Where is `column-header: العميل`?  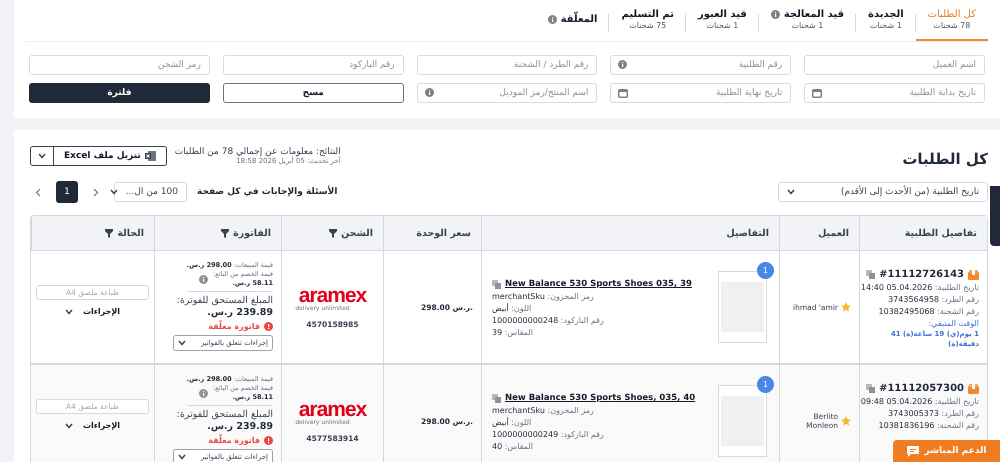 column-header: العميل is located at coordinates (819, 233).